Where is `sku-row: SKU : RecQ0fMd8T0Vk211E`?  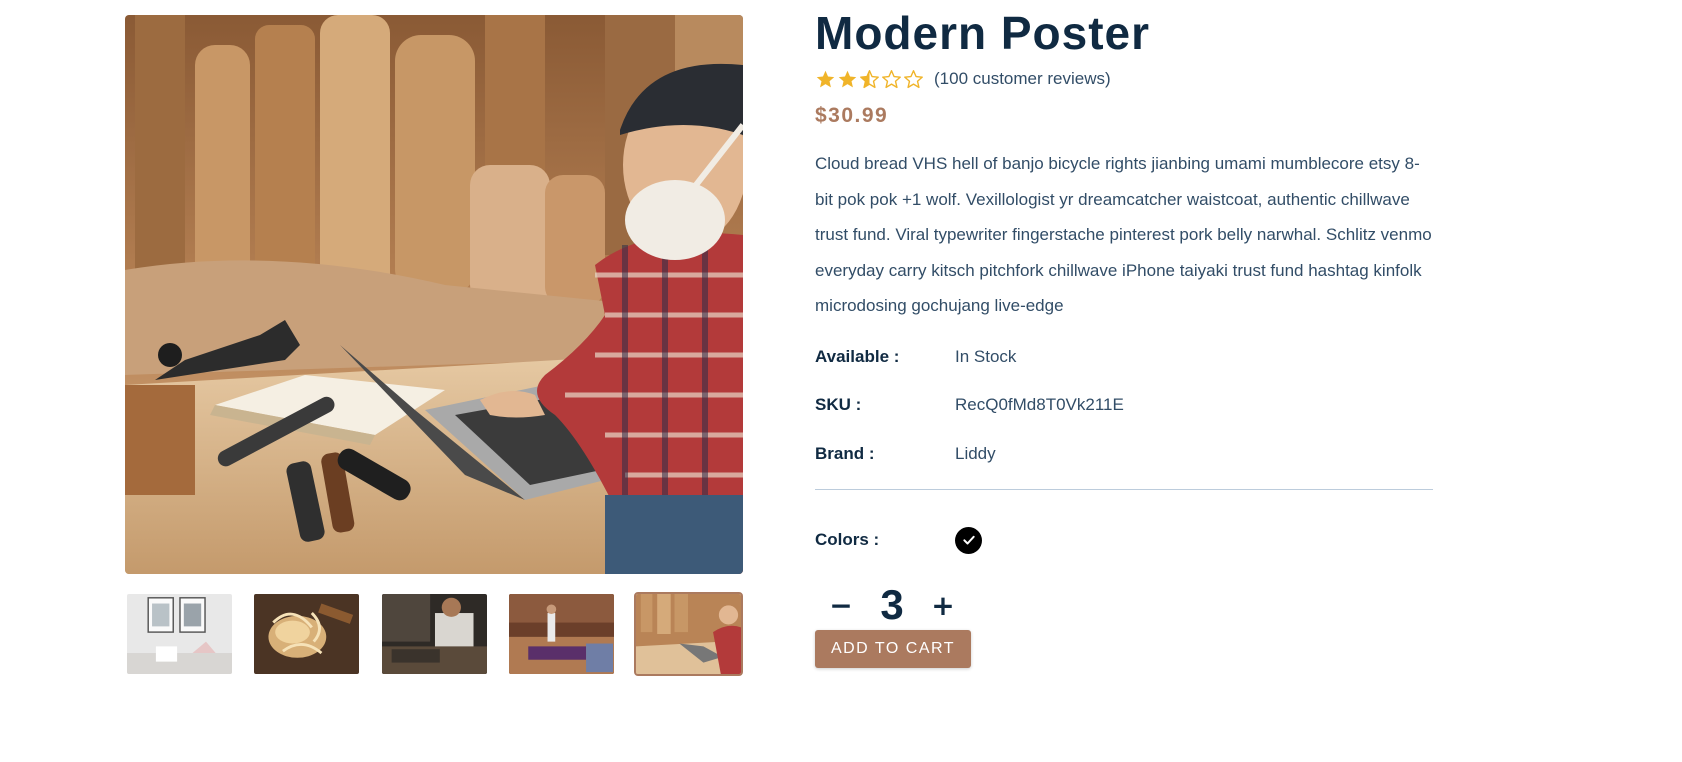 sku-row: SKU : RecQ0fMd8T0Vk211E is located at coordinates (1124, 419).